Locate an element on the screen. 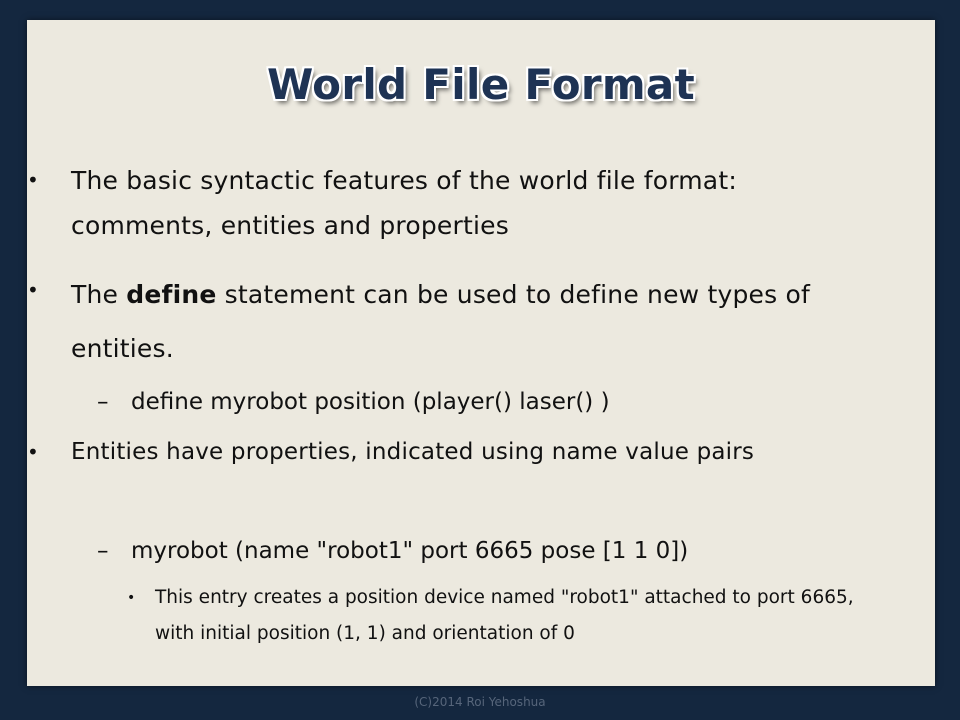 This screenshot has width=960, height=720. slide-title: World File Format is located at coordinates (481, 84).